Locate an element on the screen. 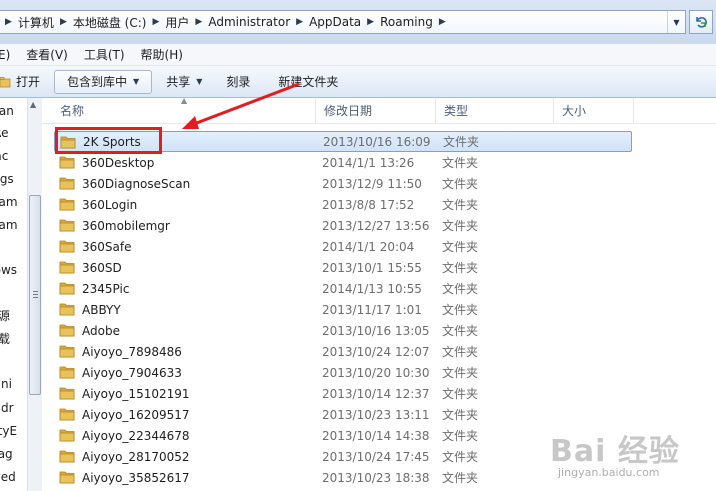 The image size is (716, 491). scrollbar-thumb is located at coordinates (35, 295).